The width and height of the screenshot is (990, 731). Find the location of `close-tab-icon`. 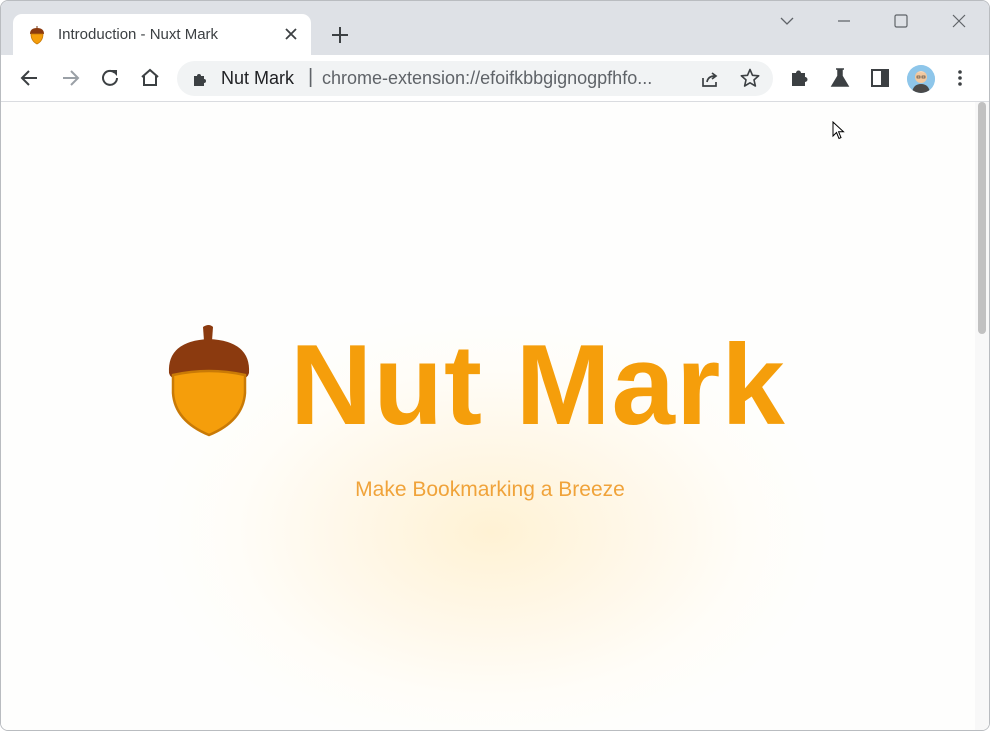

close-tab-icon is located at coordinates (291, 34).